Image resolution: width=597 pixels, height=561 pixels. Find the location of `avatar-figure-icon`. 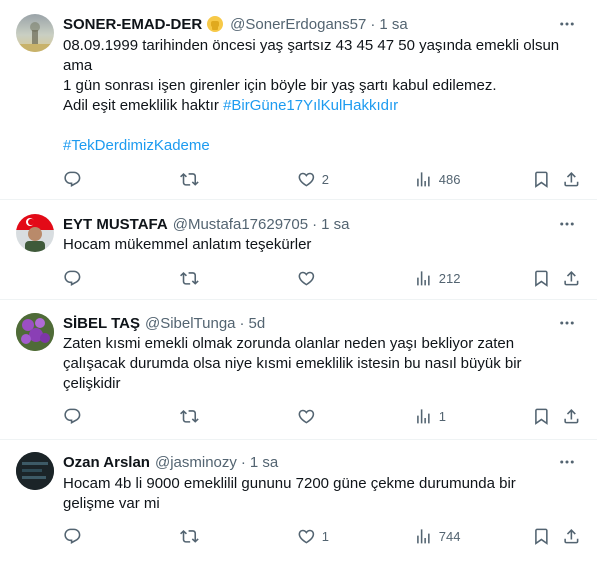

avatar-figure-icon is located at coordinates (35, 37).